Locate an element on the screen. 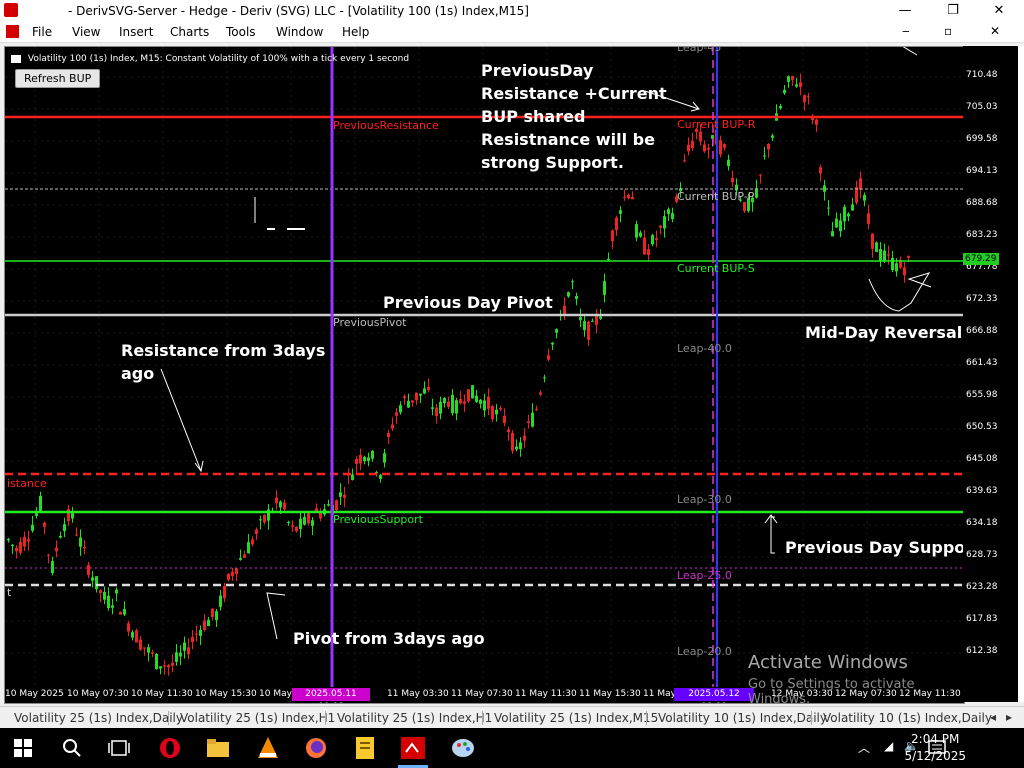  menu-restore-icon: ▫ is located at coordinates (948, 31).